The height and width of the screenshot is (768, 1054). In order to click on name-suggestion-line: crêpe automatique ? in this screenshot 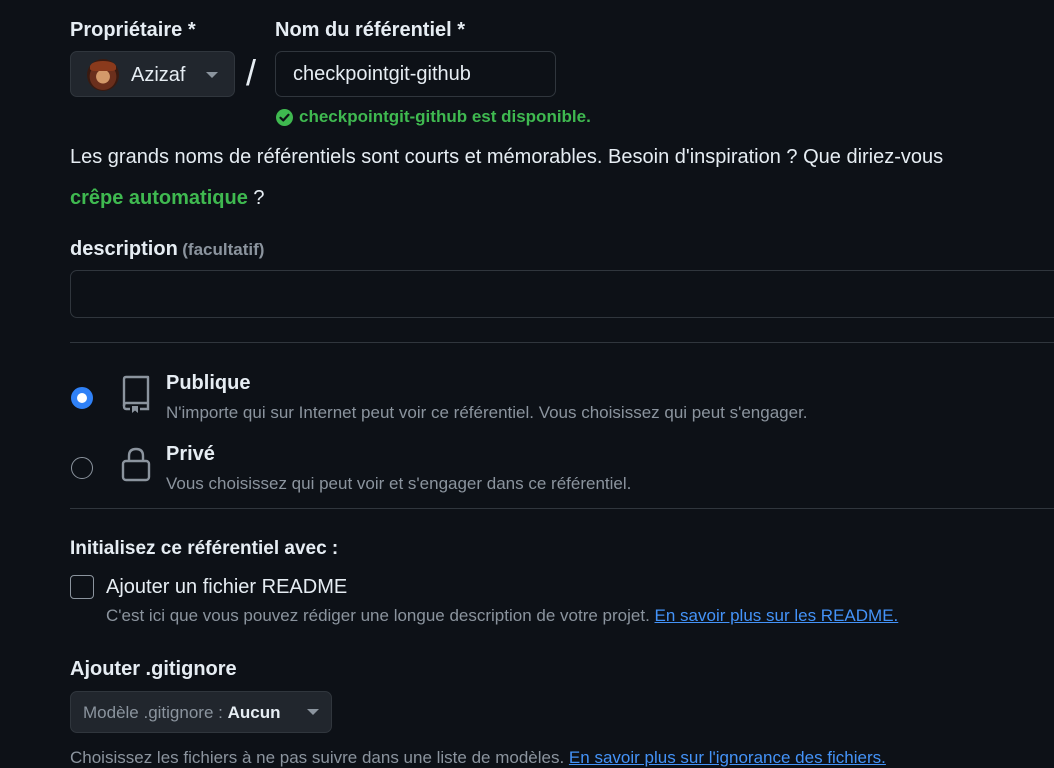, I will do `click(167, 198)`.